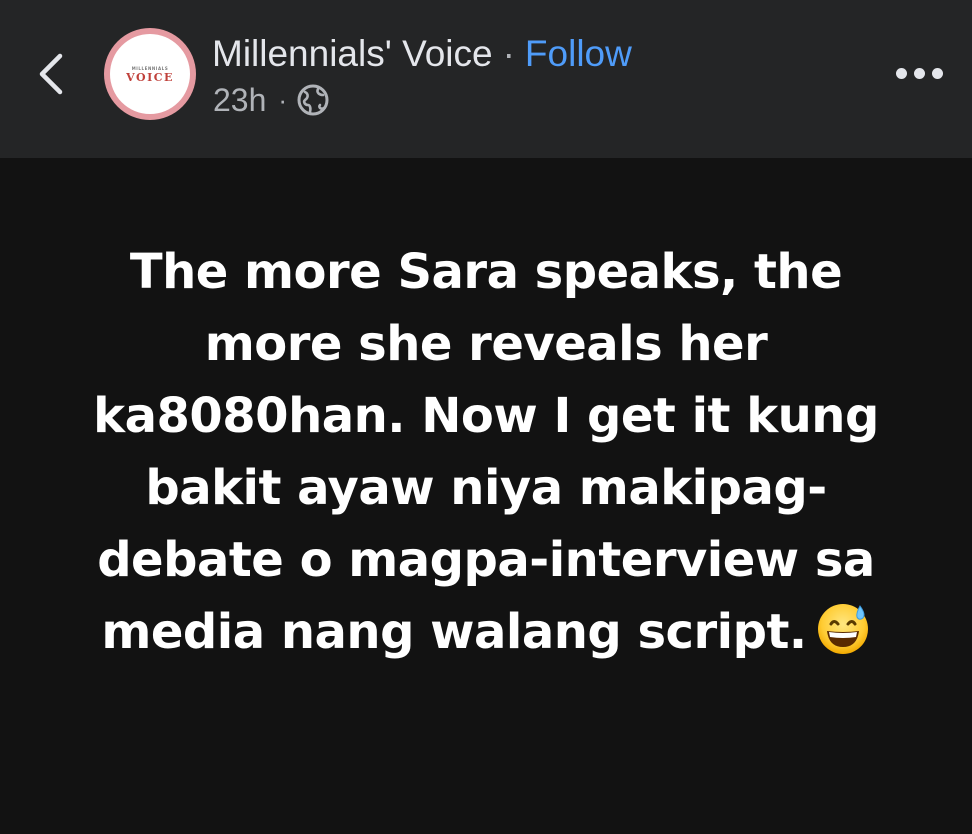  I want to click on more-options-button, so click(920, 73).